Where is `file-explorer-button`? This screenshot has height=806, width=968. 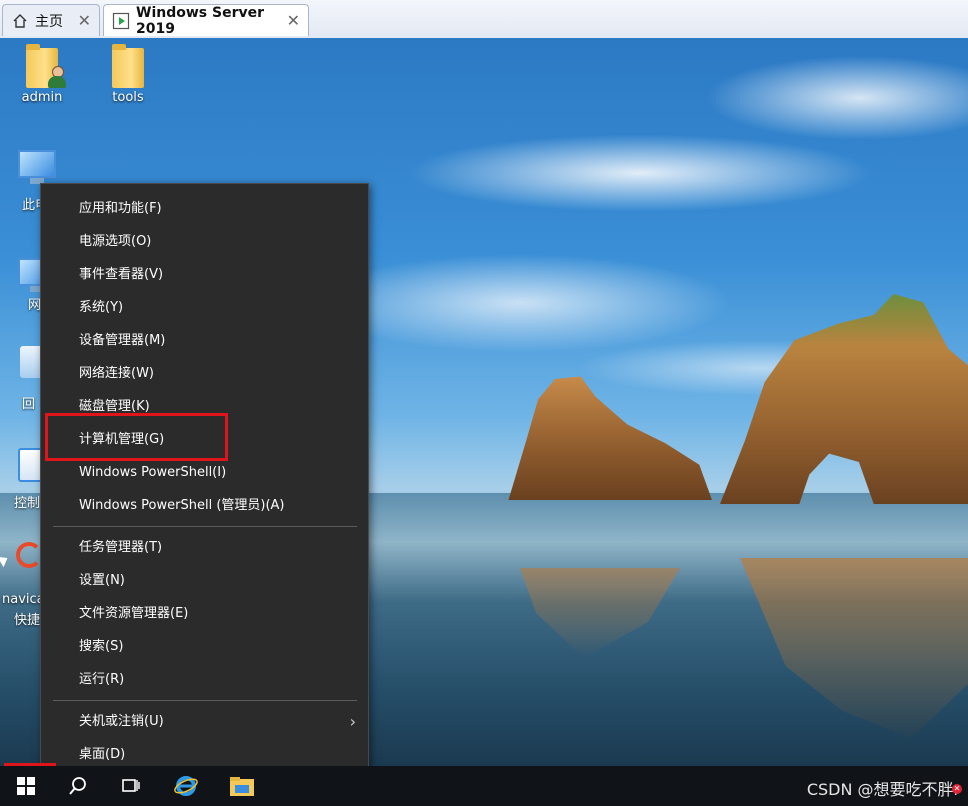 file-explorer-button is located at coordinates (242, 786).